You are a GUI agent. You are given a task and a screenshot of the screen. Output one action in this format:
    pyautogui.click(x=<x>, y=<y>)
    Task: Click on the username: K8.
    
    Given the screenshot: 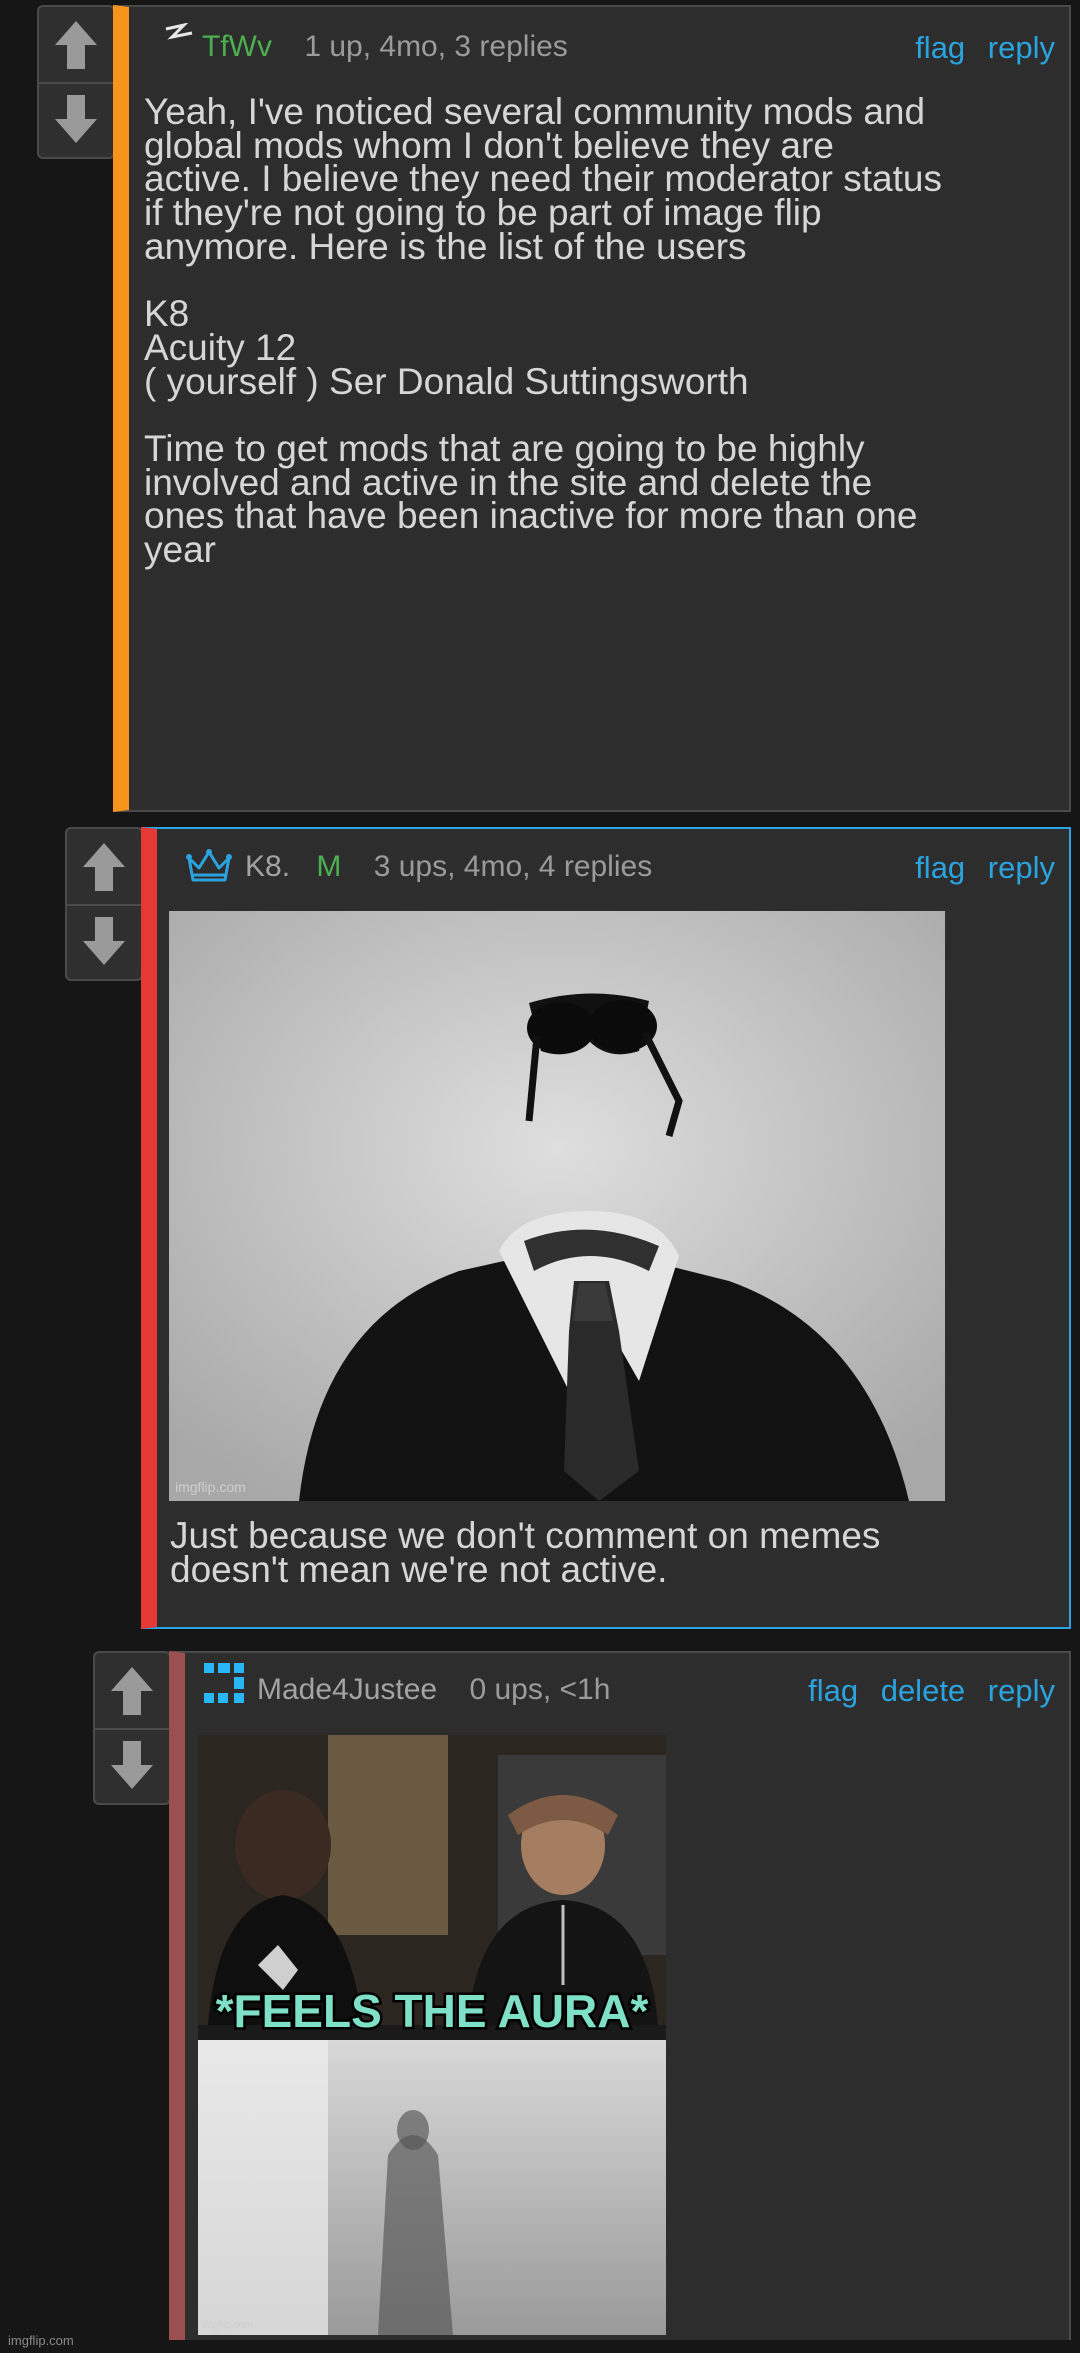 What is the action you would take?
    pyautogui.click(x=267, y=866)
    